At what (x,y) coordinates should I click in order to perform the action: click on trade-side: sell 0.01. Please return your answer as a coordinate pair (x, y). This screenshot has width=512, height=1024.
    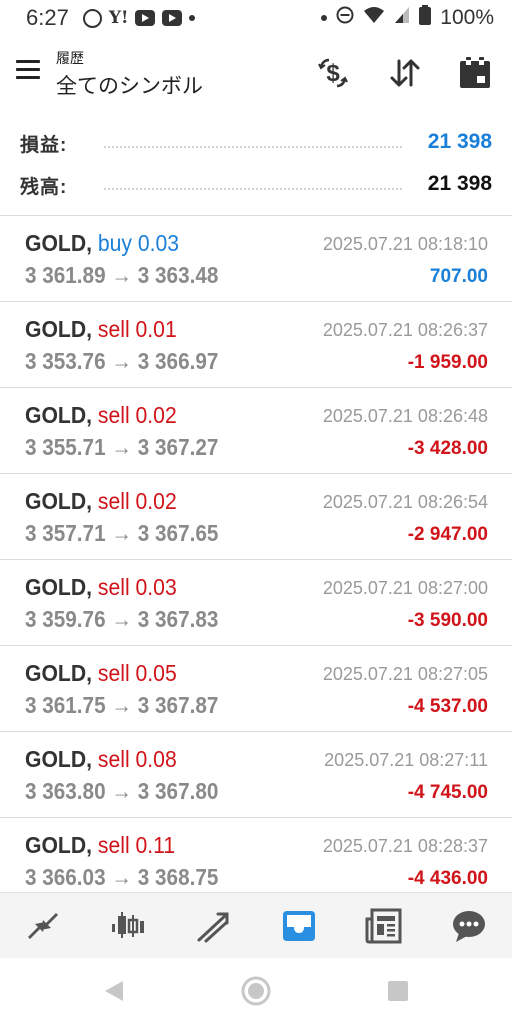
    Looking at the image, I should click on (137, 329).